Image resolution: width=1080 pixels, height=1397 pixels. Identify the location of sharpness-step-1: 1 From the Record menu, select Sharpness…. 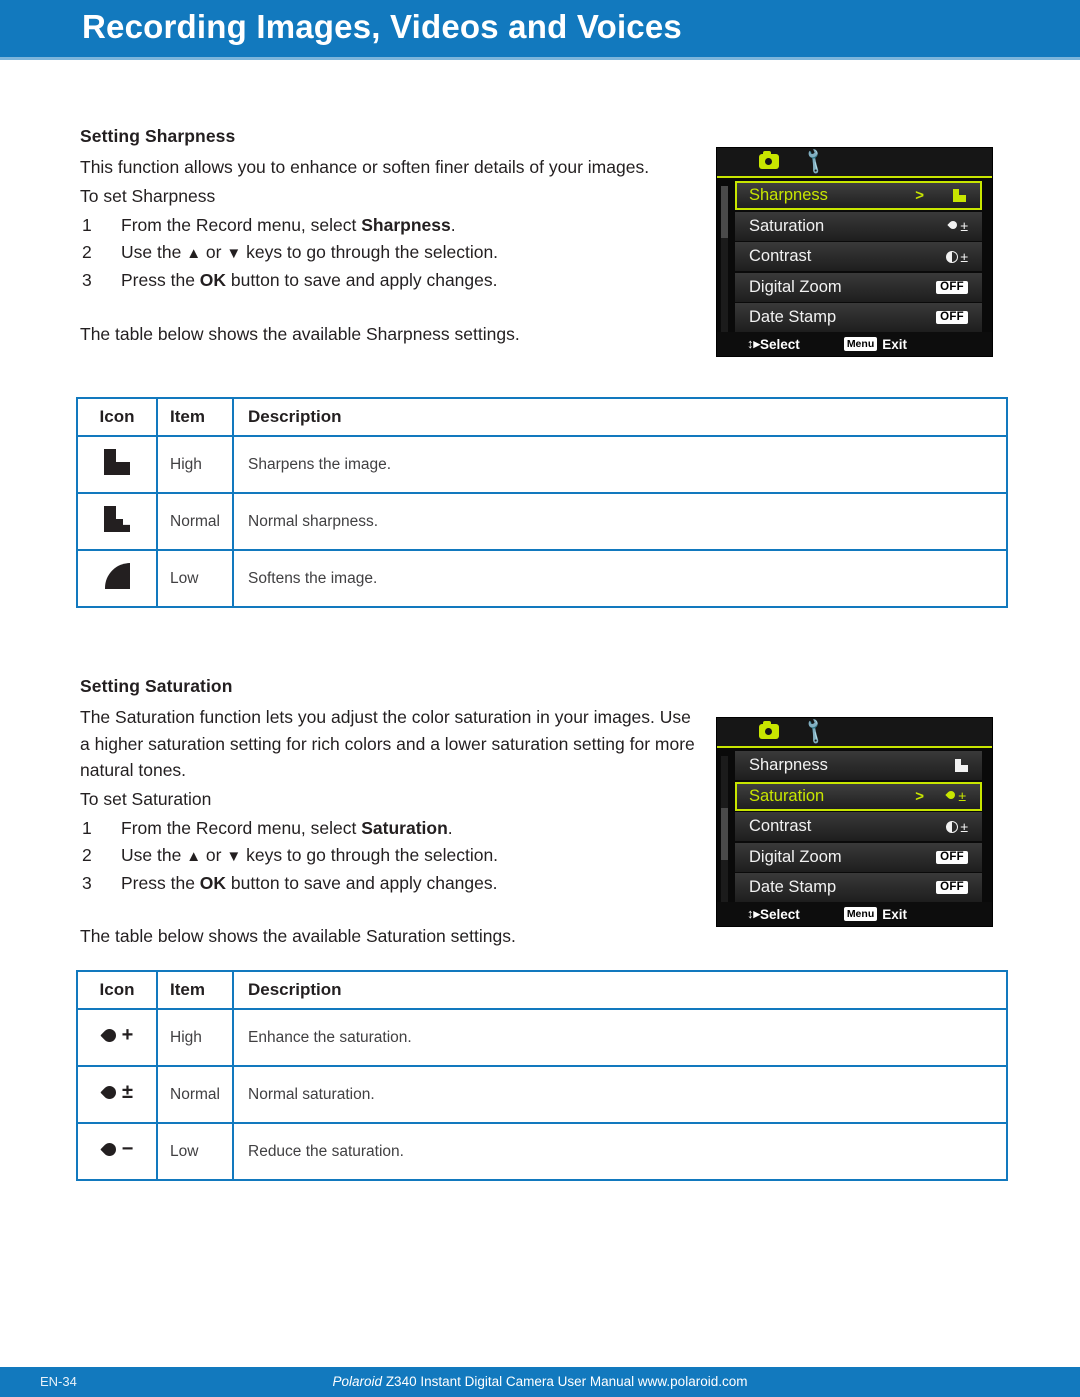
(390, 225).